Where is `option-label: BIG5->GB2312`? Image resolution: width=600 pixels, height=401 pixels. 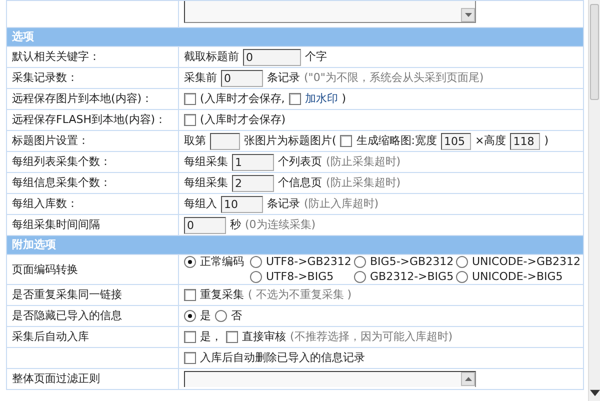
option-label: BIG5->GB2312 is located at coordinates (412, 262).